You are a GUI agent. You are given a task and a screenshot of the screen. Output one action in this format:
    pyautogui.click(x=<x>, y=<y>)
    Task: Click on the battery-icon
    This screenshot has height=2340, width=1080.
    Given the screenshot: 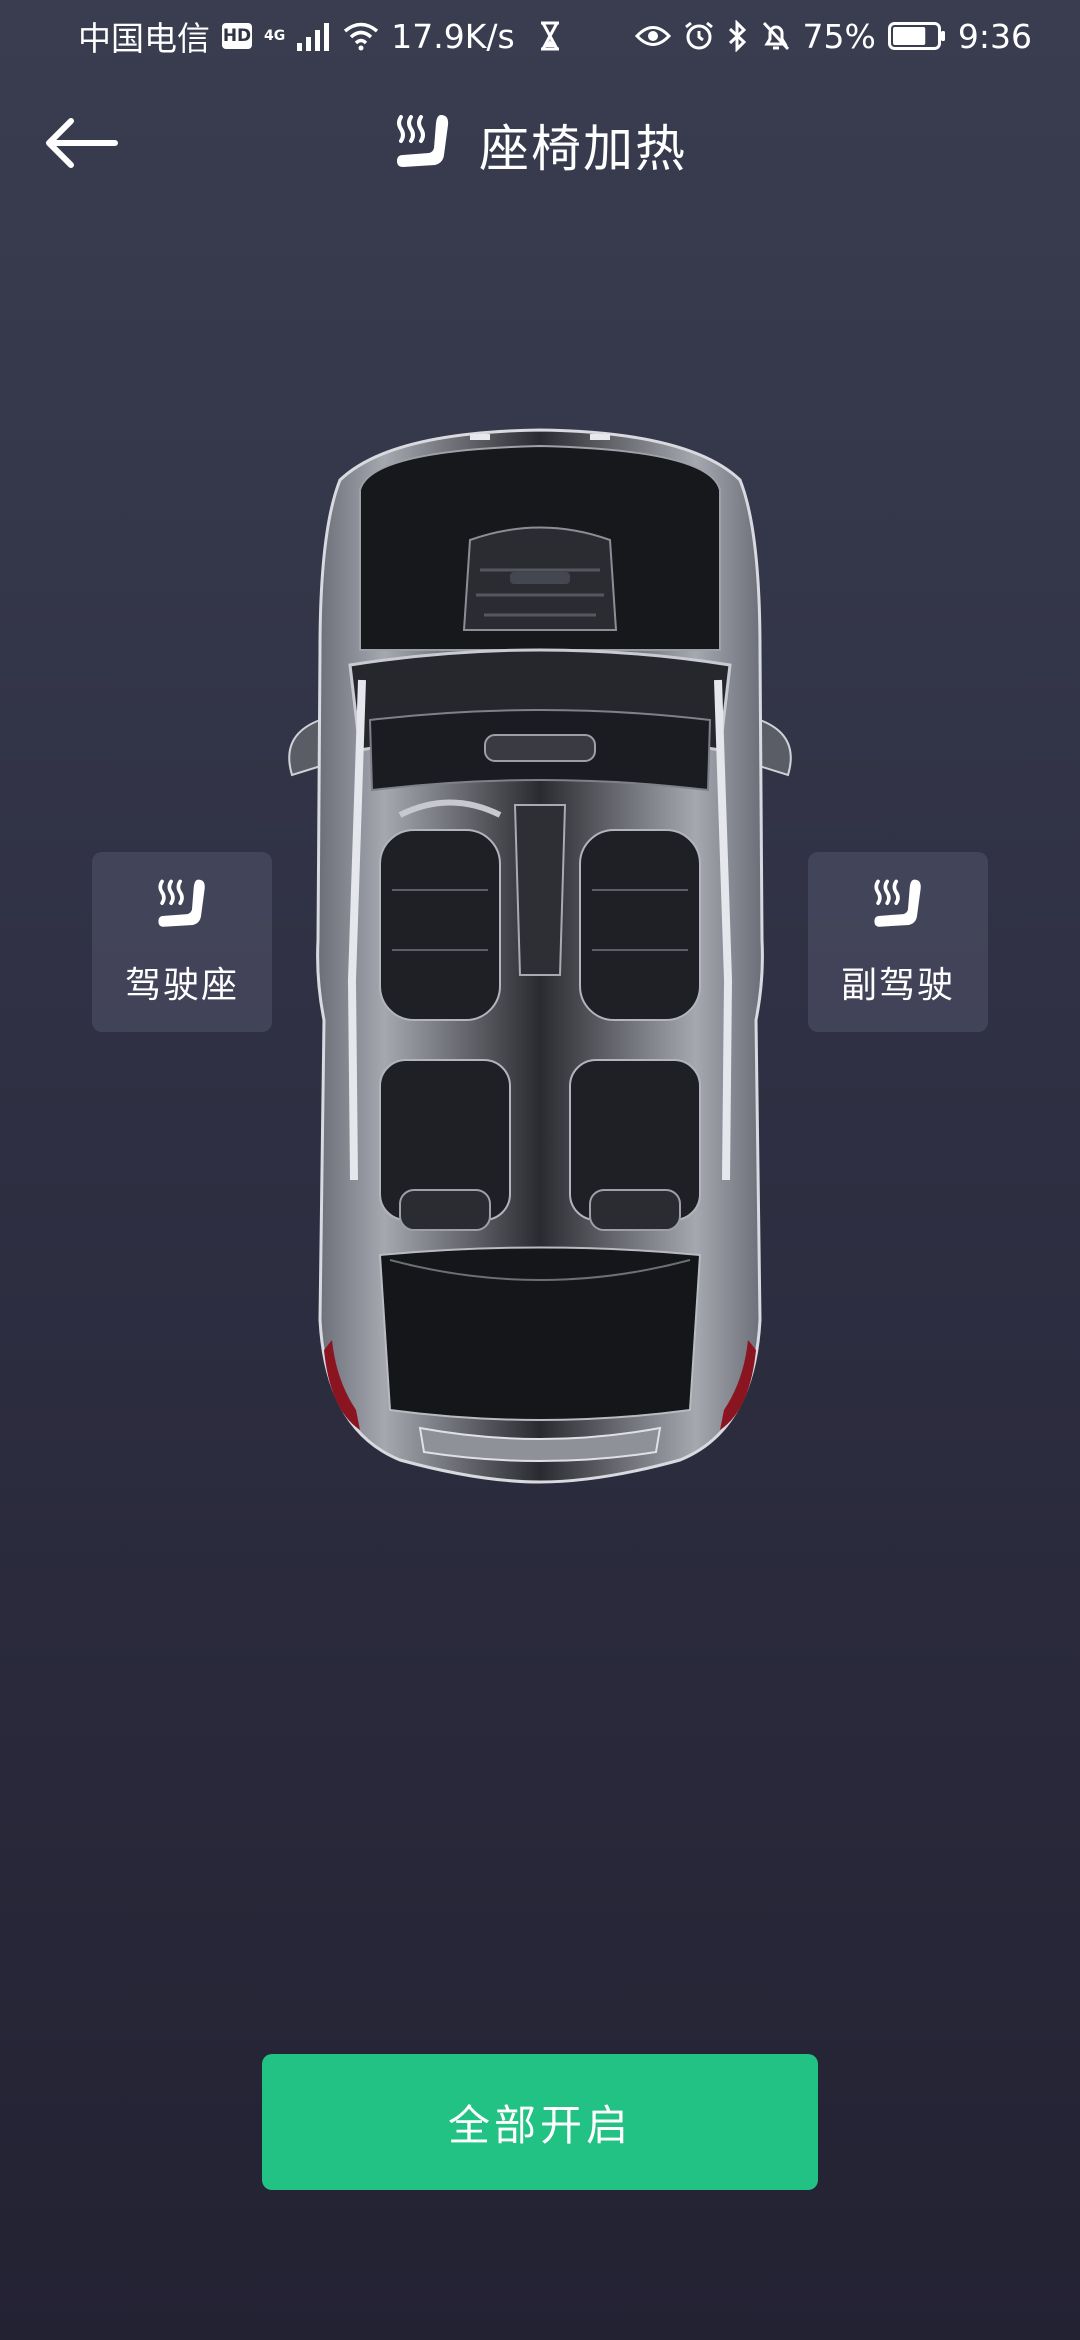 What is the action you would take?
    pyautogui.click(x=916, y=36)
    